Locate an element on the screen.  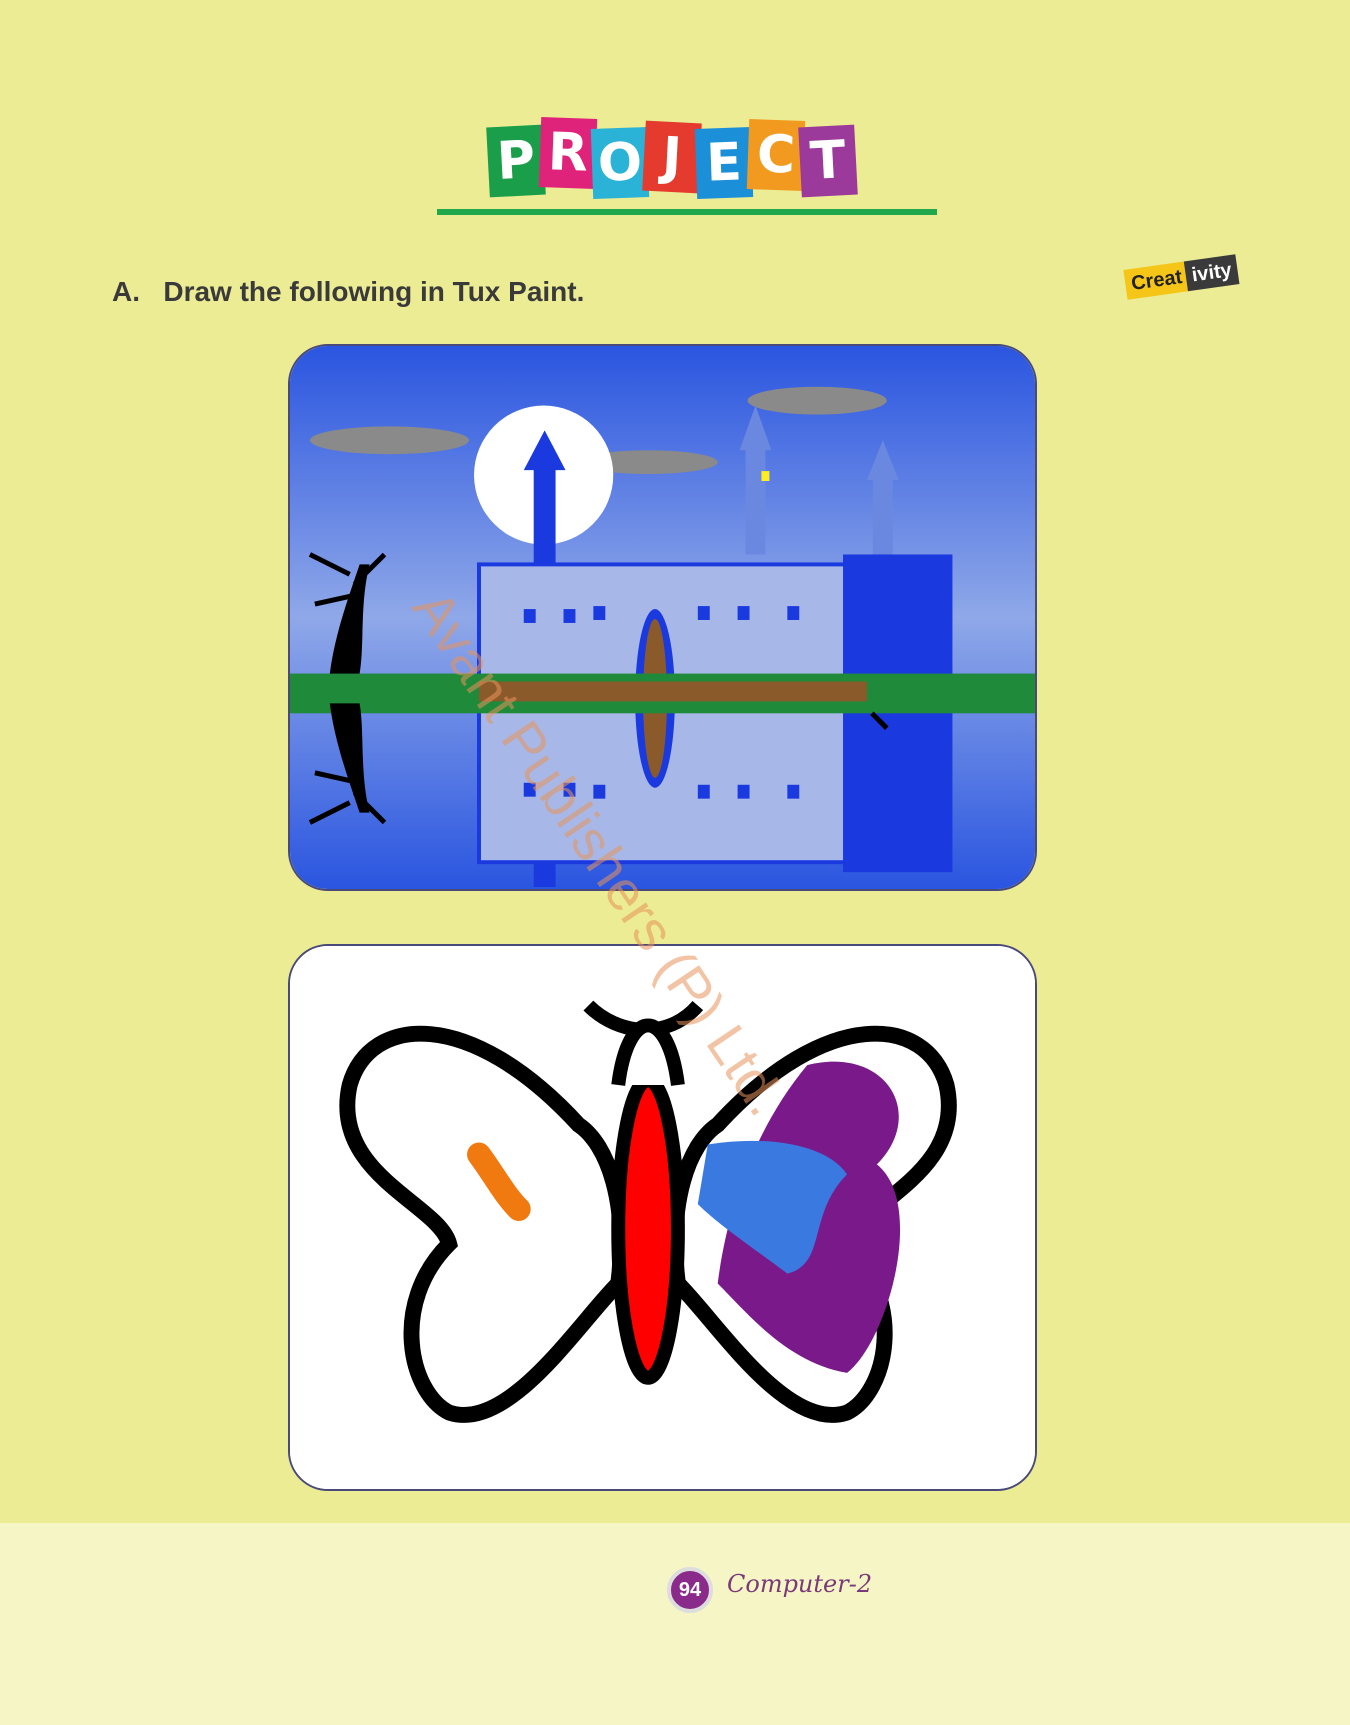
badge-part-a: Creat is located at coordinates (1156, 280).